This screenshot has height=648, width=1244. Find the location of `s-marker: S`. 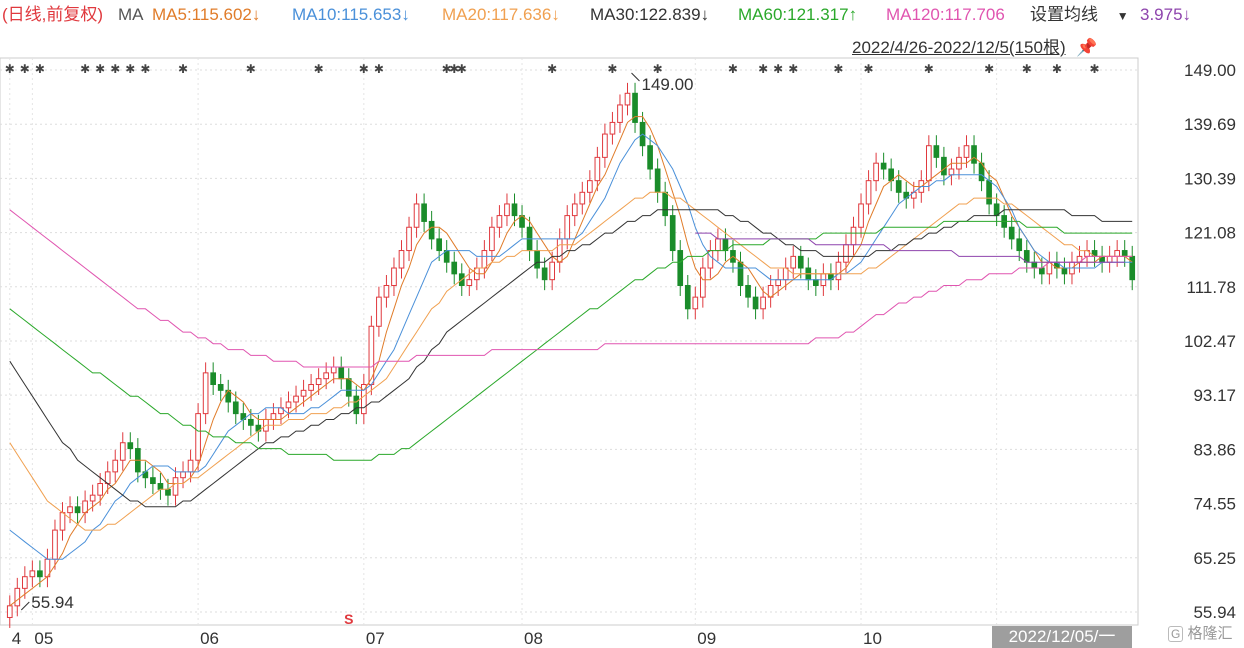

s-marker: S is located at coordinates (348, 619).